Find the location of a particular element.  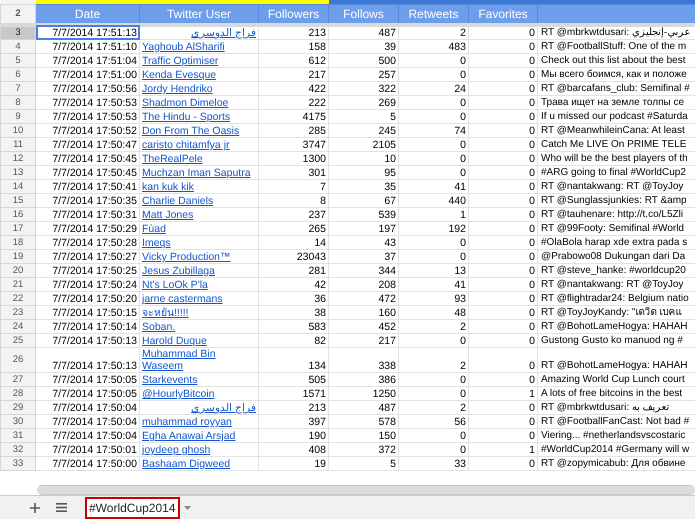

table-cell: 281 is located at coordinates (293, 271).